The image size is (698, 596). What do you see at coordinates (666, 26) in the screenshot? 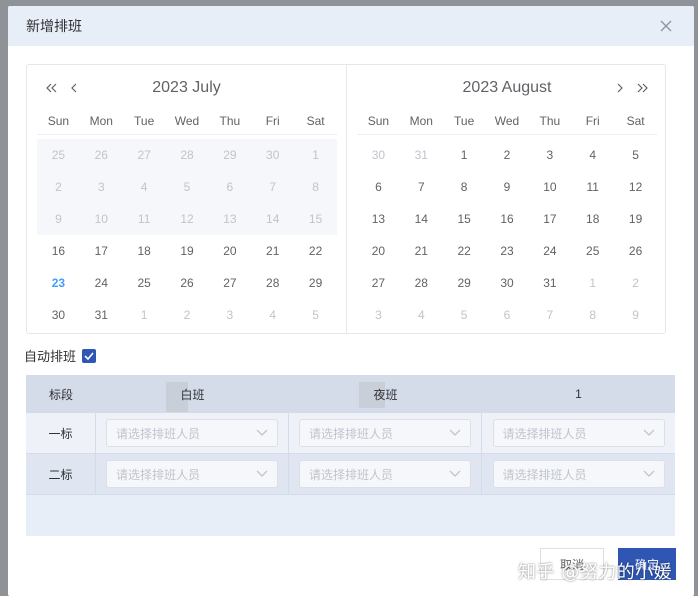
I see `close-icon` at bounding box center [666, 26].